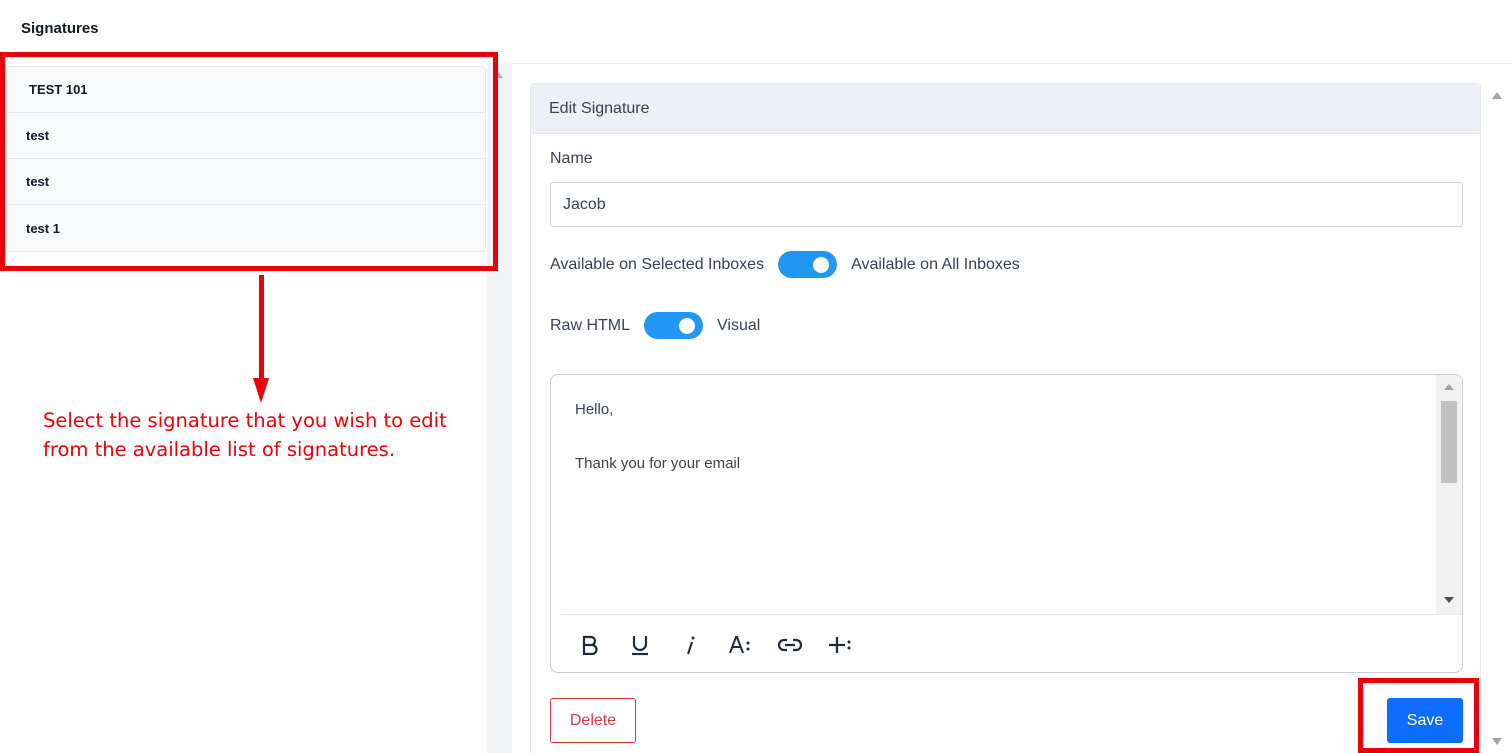 The image size is (1511, 753). What do you see at coordinates (261, 327) in the screenshot?
I see `annotation-arrow-line` at bounding box center [261, 327].